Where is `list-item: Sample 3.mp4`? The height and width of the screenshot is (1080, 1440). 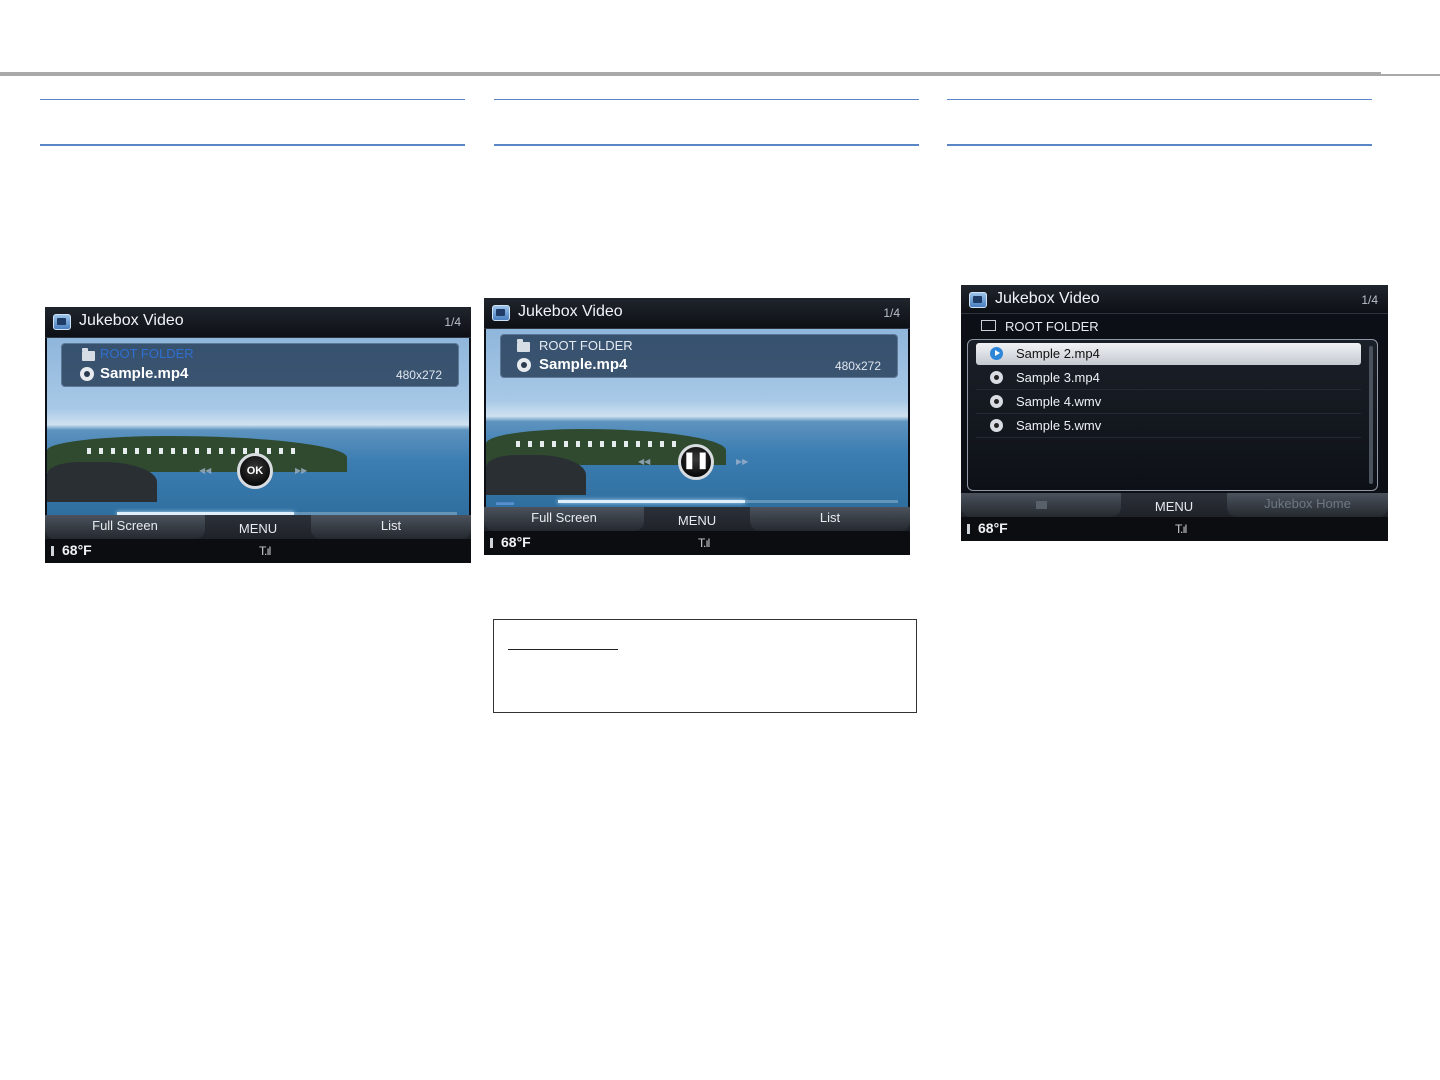
list-item: Sample 3.mp4 is located at coordinates (1168, 378).